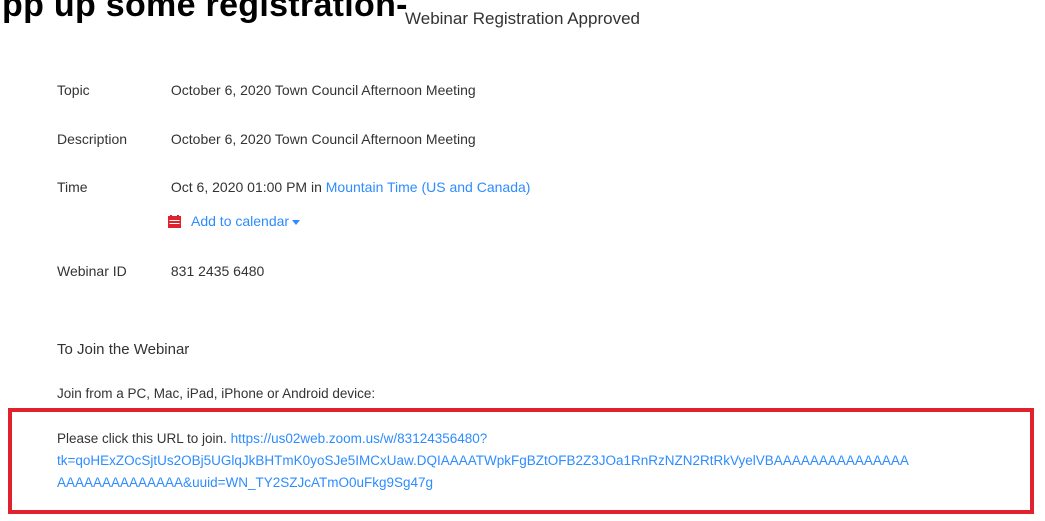  What do you see at coordinates (123, 349) in the screenshot?
I see `join-heading: To Join the Webinar` at bounding box center [123, 349].